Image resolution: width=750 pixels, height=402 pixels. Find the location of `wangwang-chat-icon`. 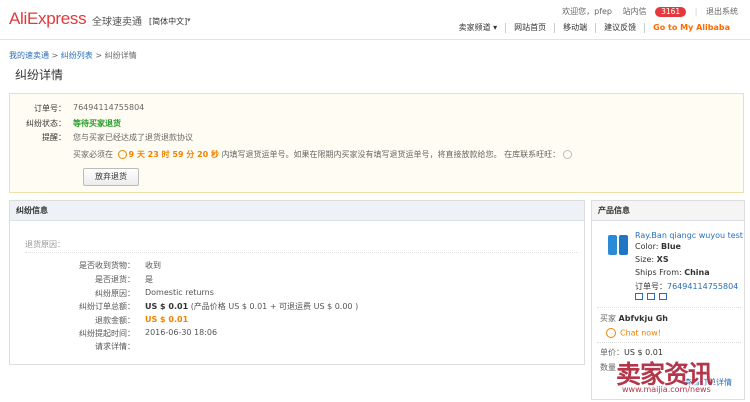

wangwang-chat-icon is located at coordinates (568, 154).